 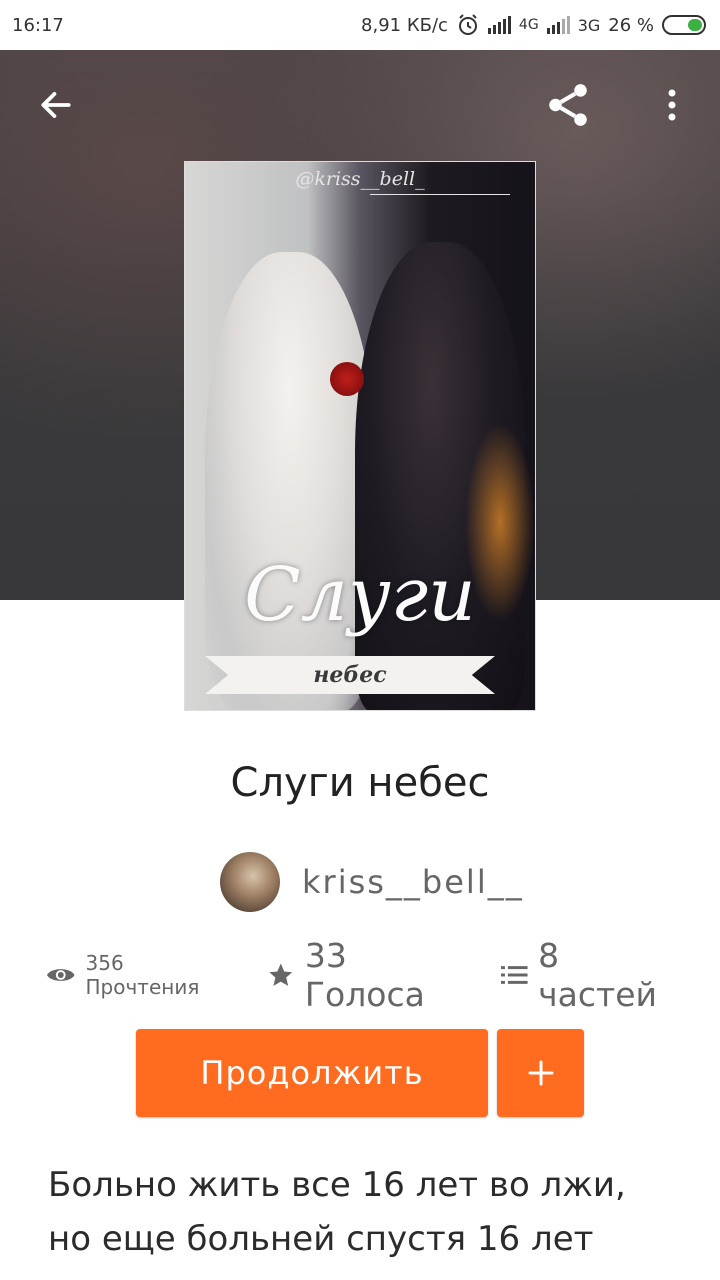 What do you see at coordinates (404, 25) in the screenshot?
I see `network-speed: 8,91 КБ/с` at bounding box center [404, 25].